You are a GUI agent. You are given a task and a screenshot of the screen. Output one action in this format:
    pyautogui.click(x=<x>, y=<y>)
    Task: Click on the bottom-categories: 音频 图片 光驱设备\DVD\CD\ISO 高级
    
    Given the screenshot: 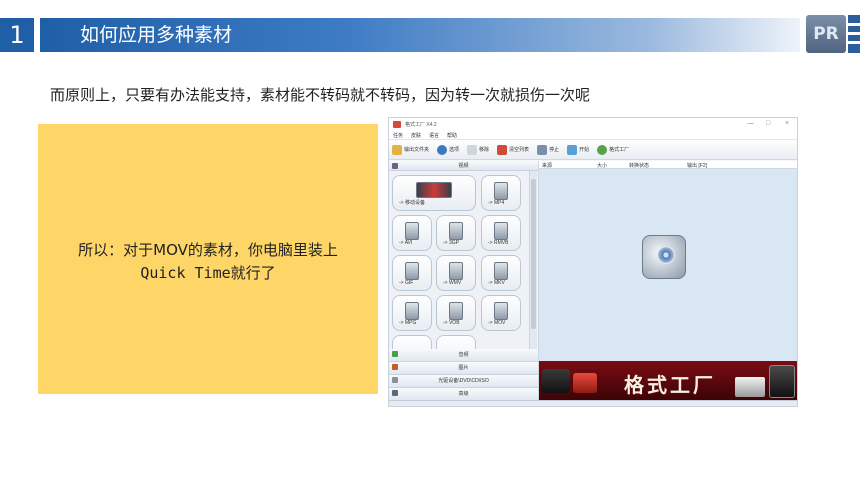 What is the action you would take?
    pyautogui.click(x=463, y=375)
    